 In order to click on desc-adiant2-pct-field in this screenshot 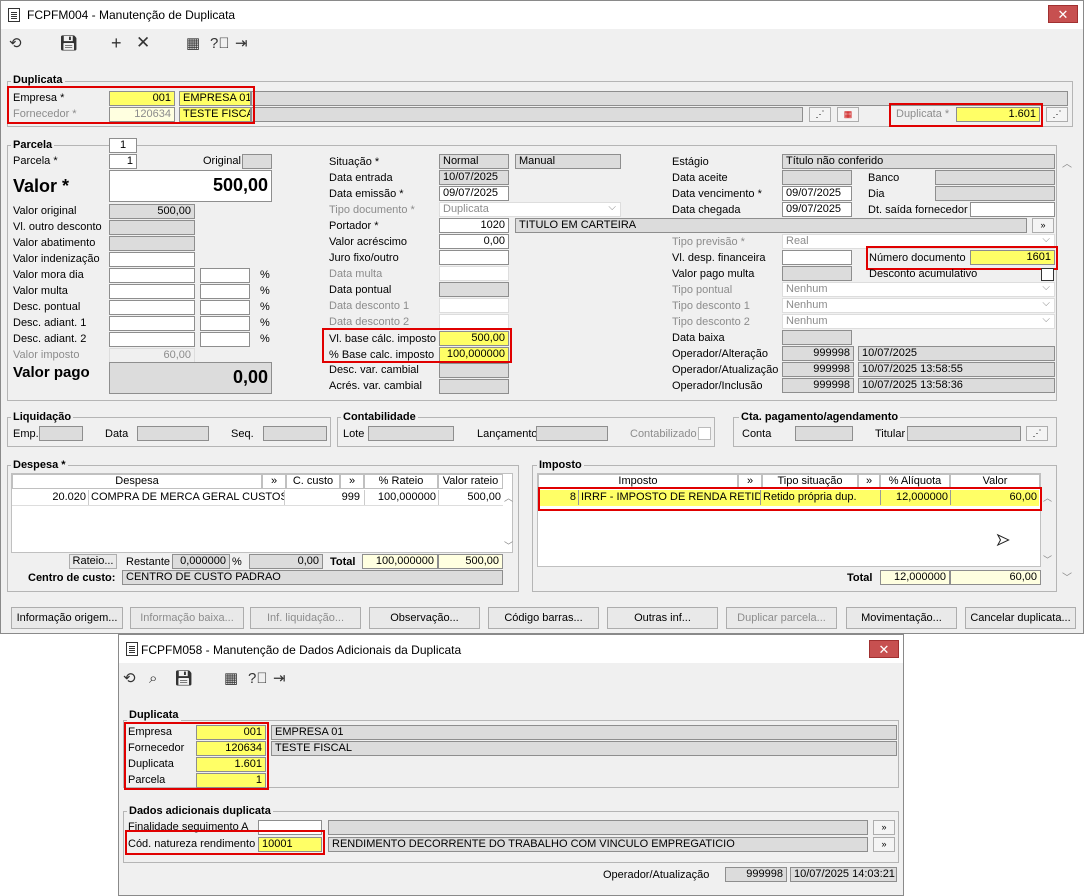, I will do `click(225, 339)`.